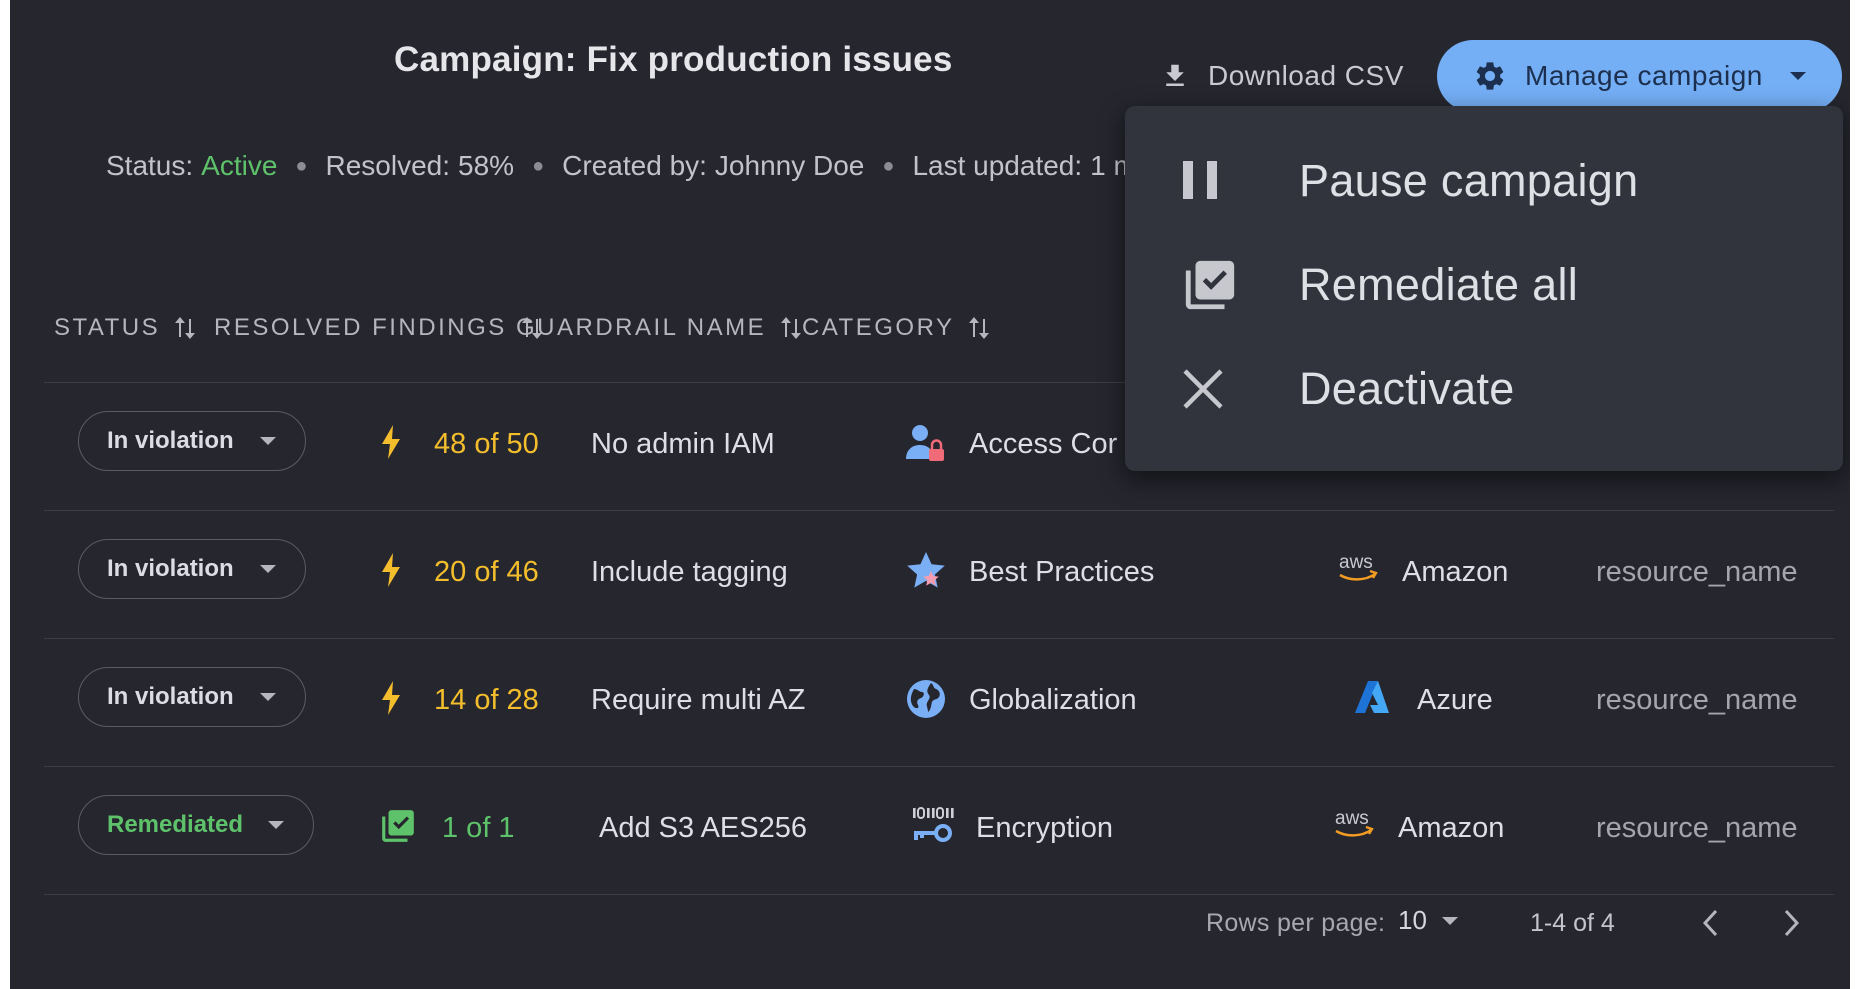 The image size is (1860, 989). Describe the element at coordinates (478, 828) in the screenshot. I see `resolved-findings: 1 of 1` at that location.